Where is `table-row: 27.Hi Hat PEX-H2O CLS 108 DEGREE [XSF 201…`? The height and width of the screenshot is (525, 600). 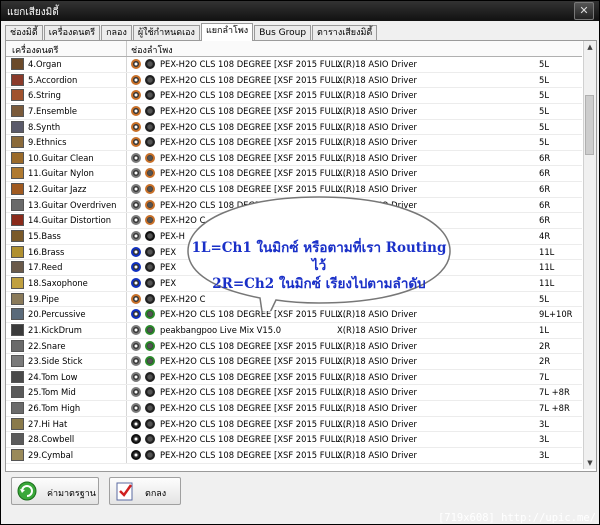
table-row: 27.Hi Hat PEX-H2O CLS 108 DEGREE [XSF 201… is located at coordinates (294, 424).